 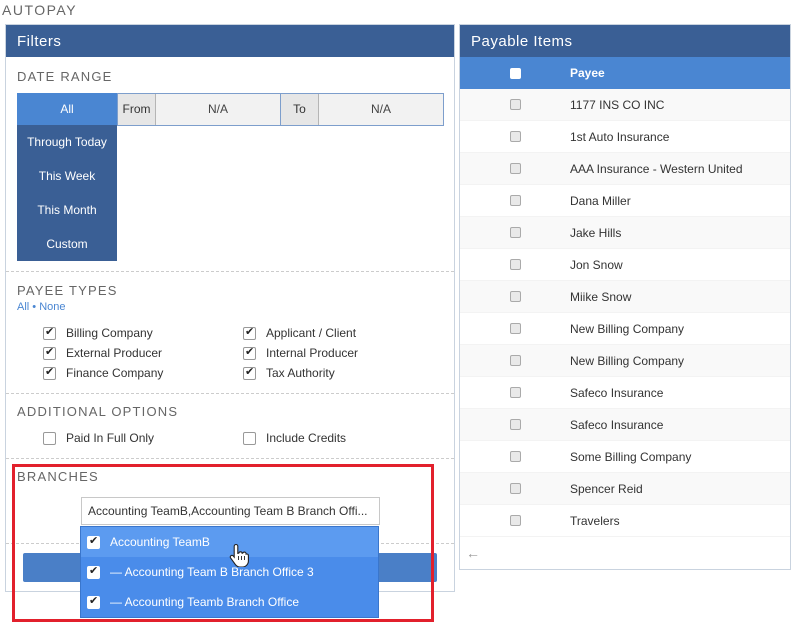 I want to click on payee-type-external-producer: External Producer, so click(x=103, y=352).